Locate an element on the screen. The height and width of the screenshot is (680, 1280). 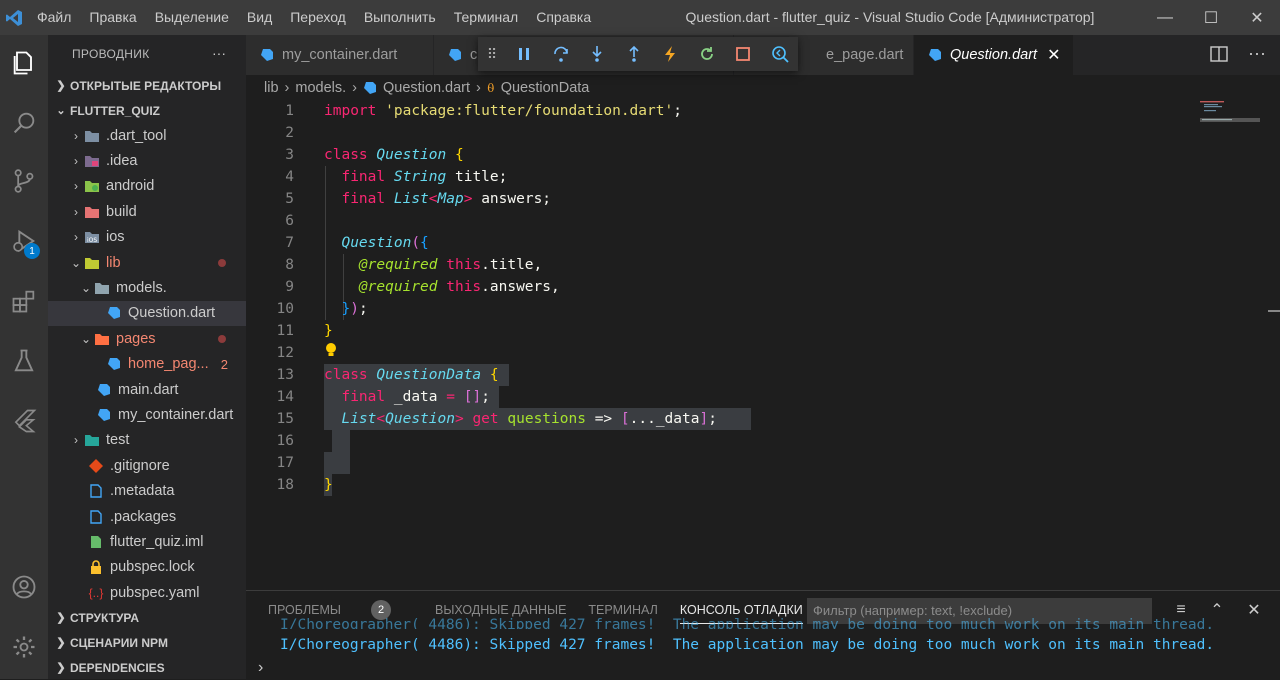
maximize-icon: ☐ is located at coordinates (1211, 17).